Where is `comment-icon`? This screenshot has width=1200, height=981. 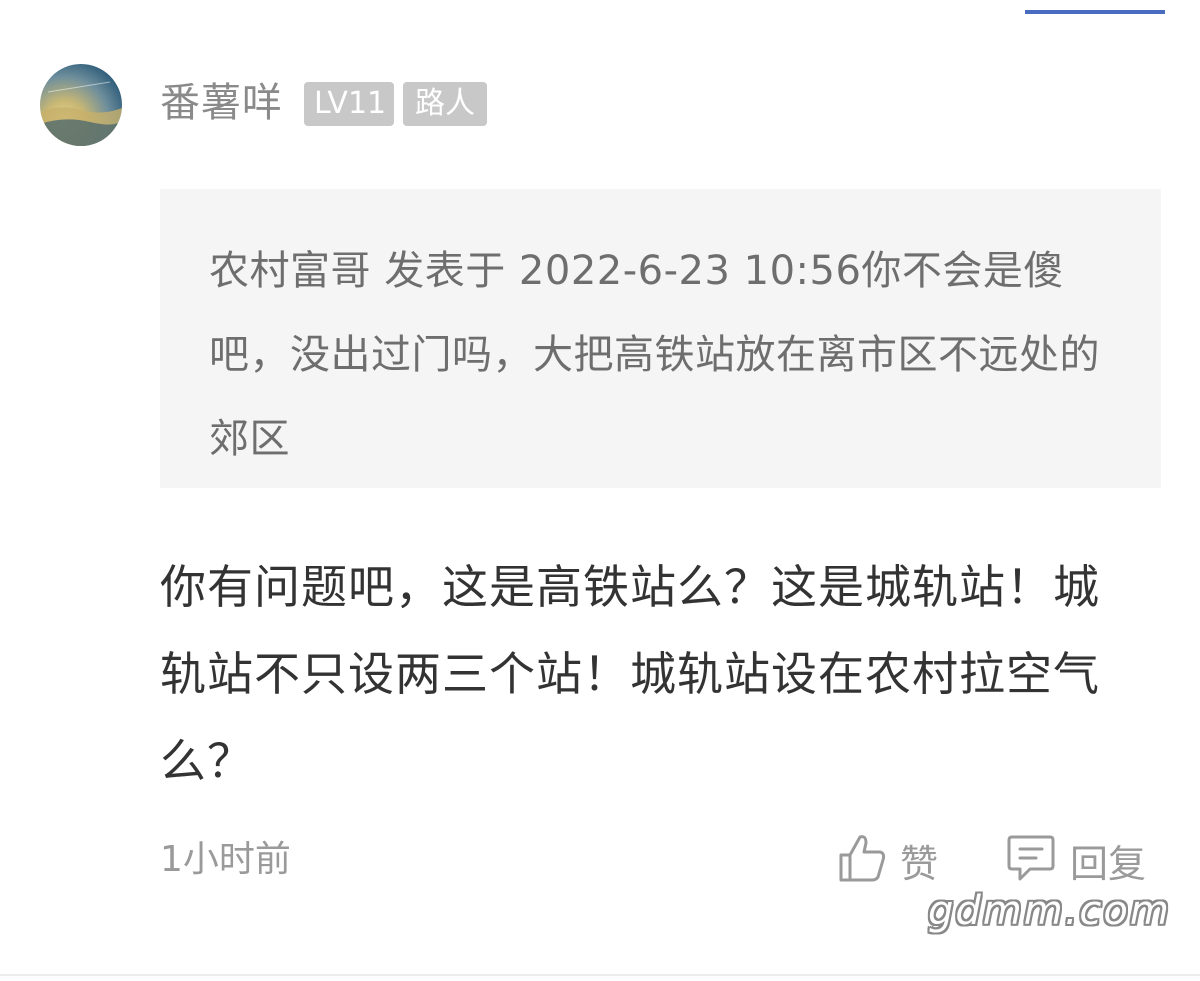
comment-icon is located at coordinates (1031, 860).